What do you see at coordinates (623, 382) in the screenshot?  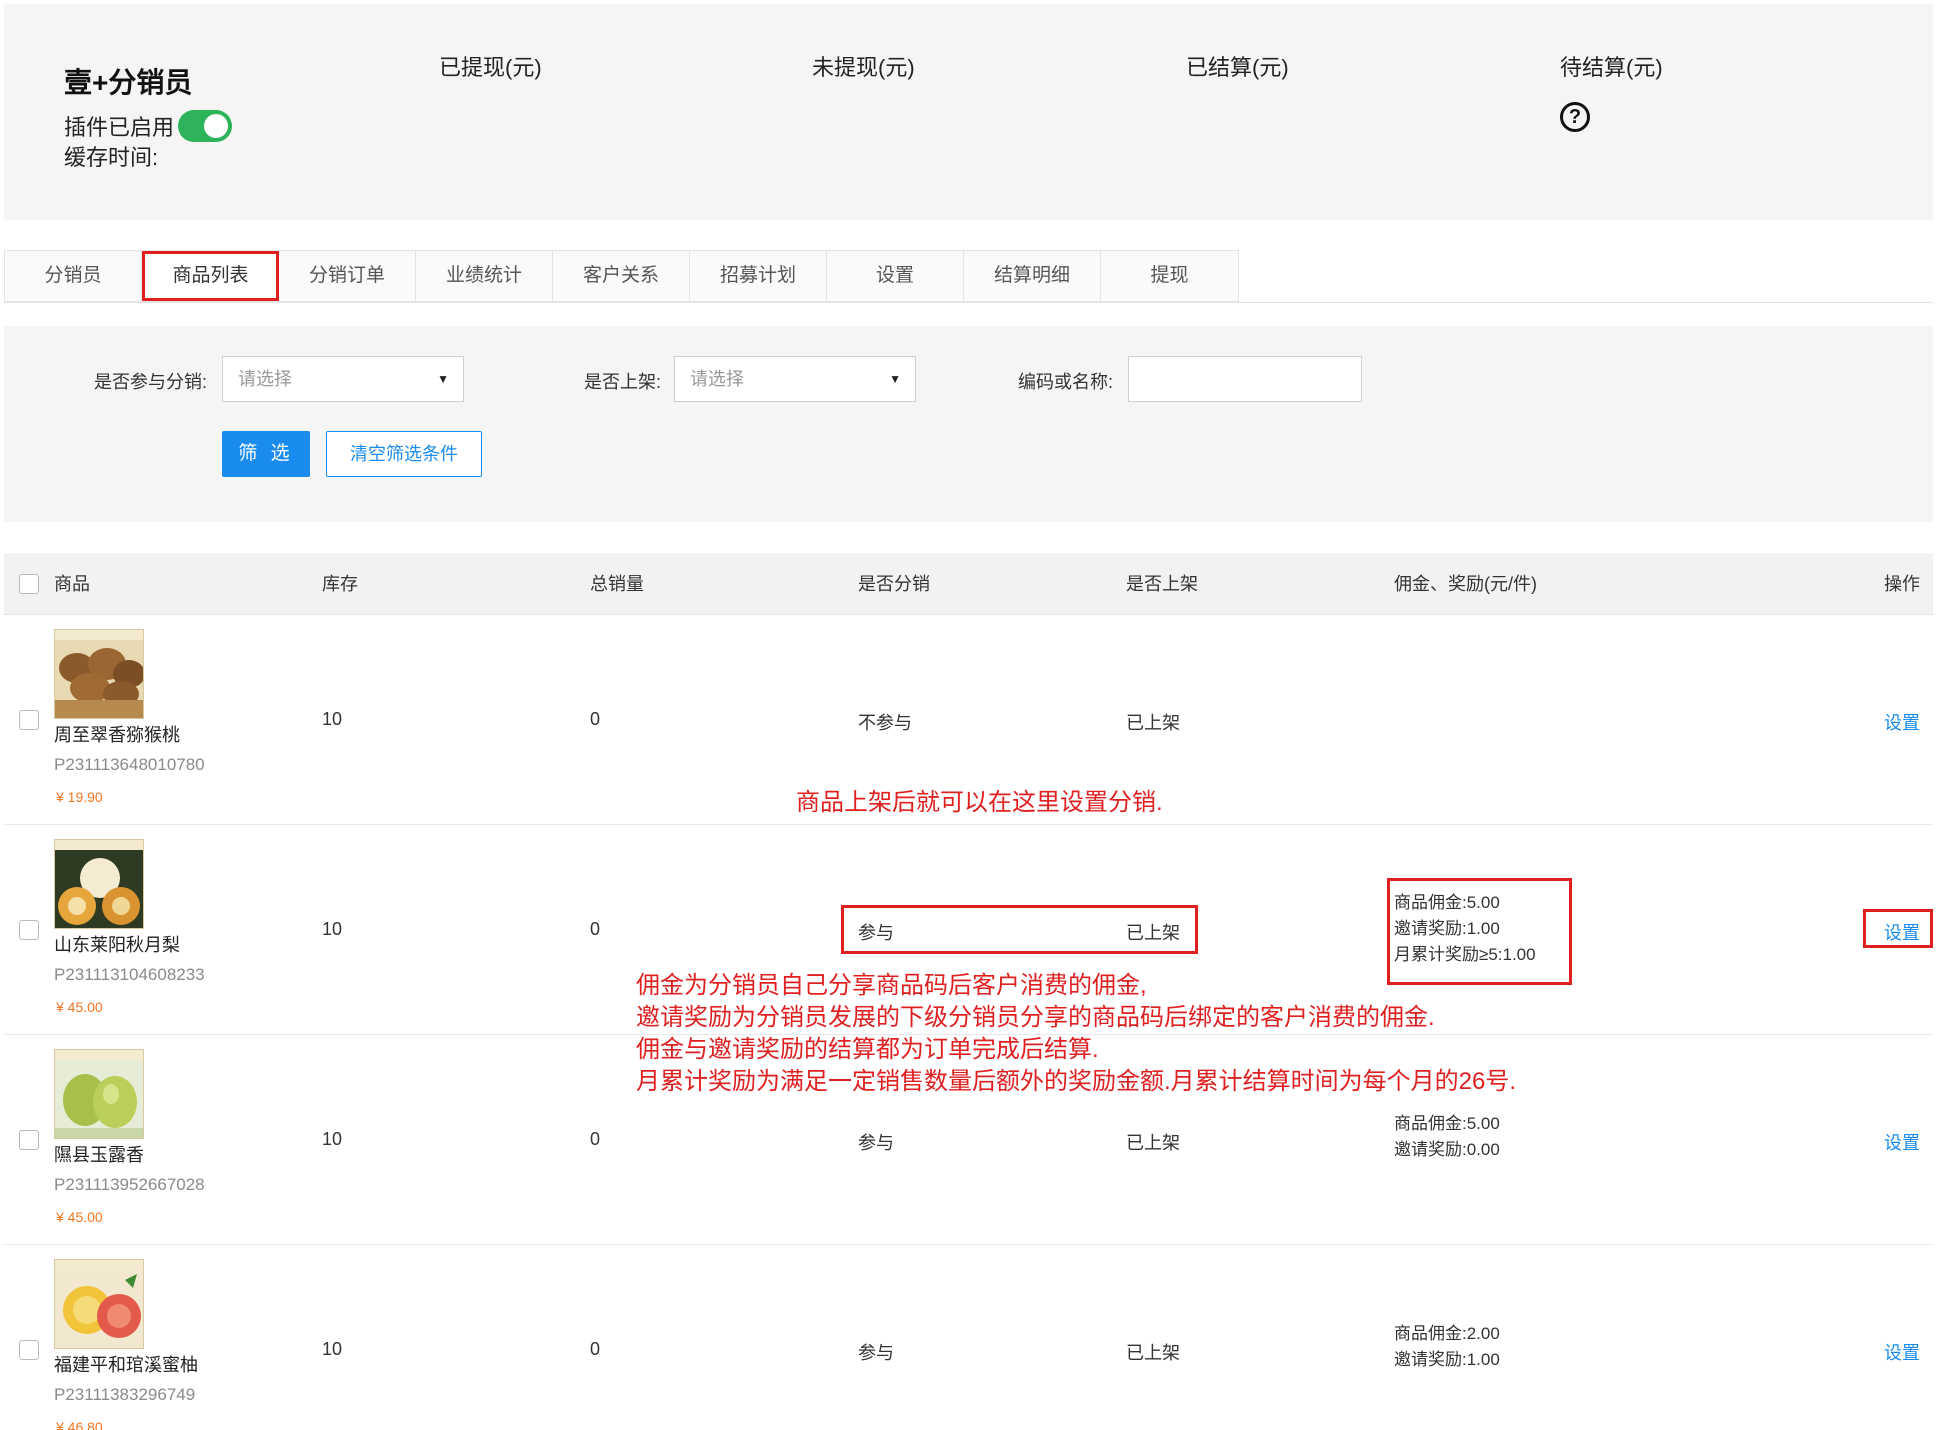 I see `listed-filter-label: 是否上架:` at bounding box center [623, 382].